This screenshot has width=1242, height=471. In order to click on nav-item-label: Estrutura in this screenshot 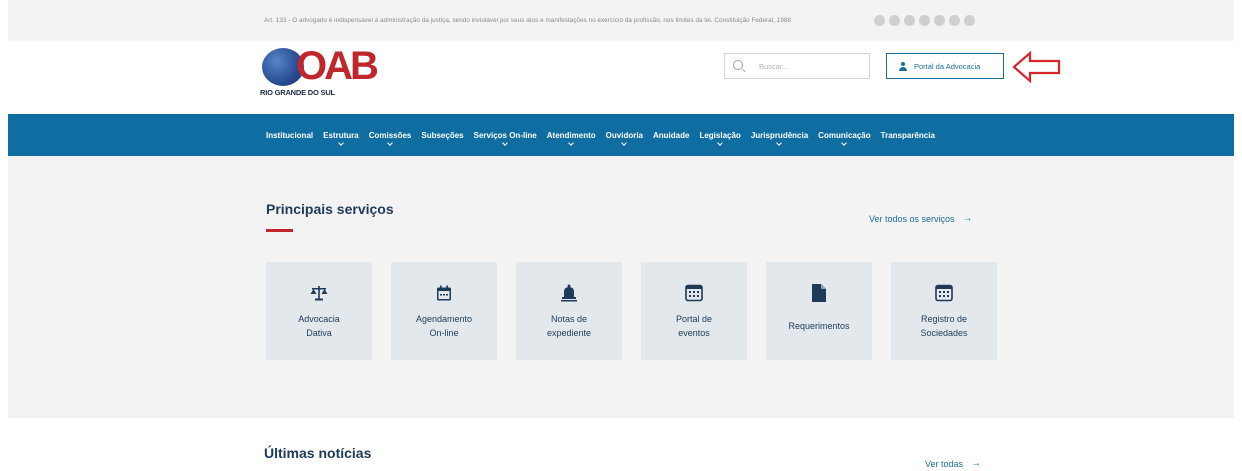, I will do `click(341, 135)`.